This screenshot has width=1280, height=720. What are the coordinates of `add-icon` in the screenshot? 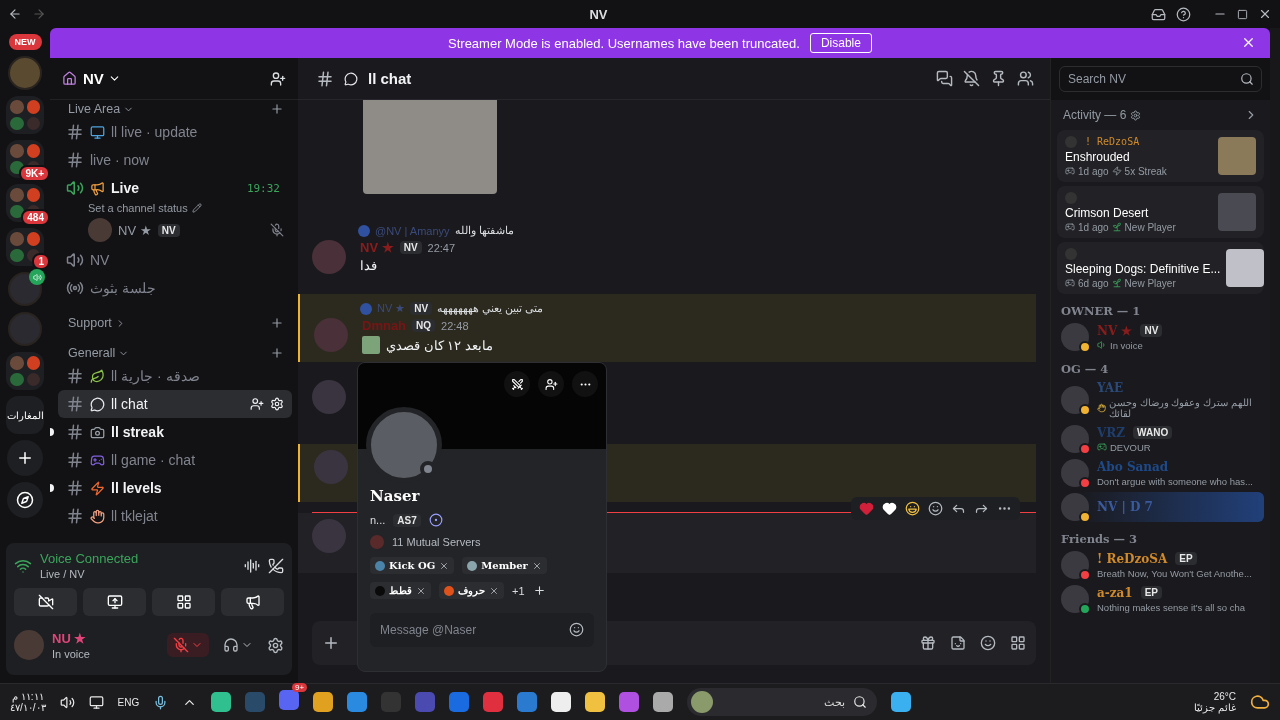 It's located at (331, 643).